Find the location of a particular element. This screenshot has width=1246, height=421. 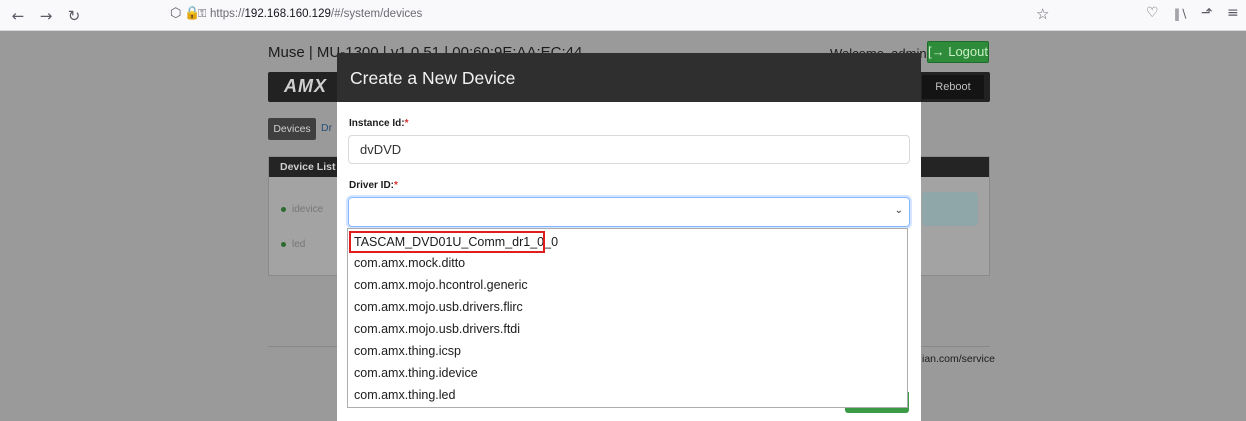

modal-header: Create a New Device is located at coordinates (629, 77).